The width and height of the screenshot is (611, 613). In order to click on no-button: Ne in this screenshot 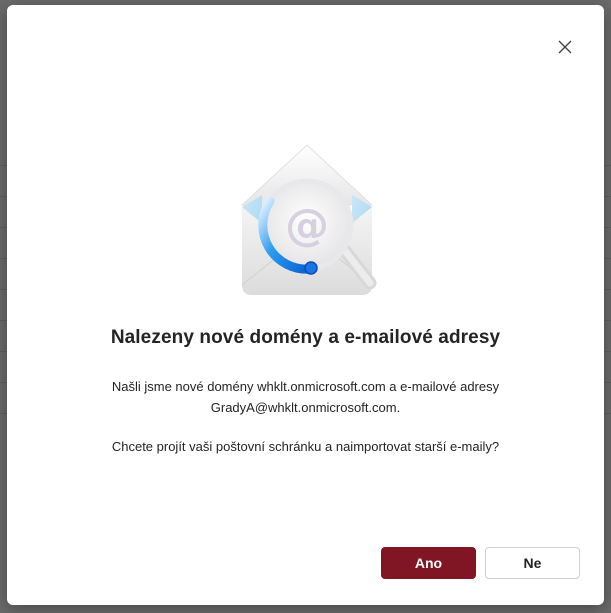, I will do `click(532, 563)`.